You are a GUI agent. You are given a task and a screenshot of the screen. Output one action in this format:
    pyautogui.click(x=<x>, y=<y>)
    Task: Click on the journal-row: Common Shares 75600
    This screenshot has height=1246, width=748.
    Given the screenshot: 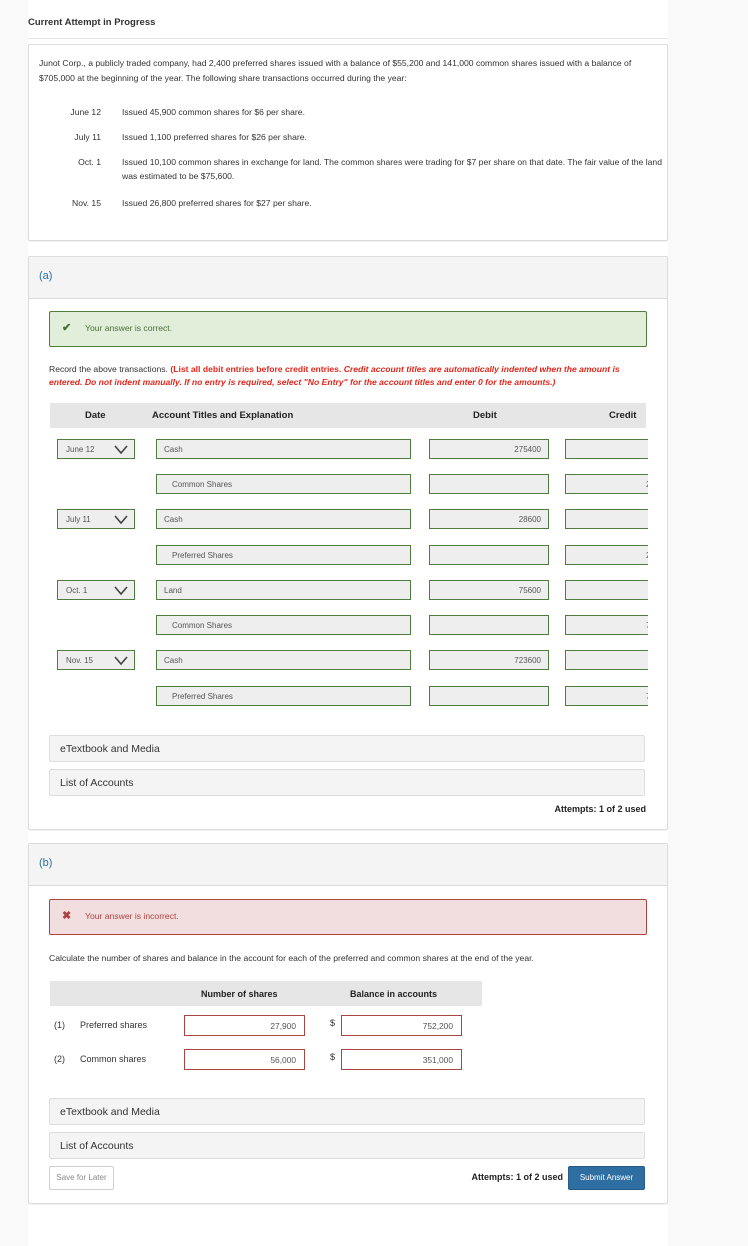 What is the action you would take?
    pyautogui.click(x=348, y=627)
    